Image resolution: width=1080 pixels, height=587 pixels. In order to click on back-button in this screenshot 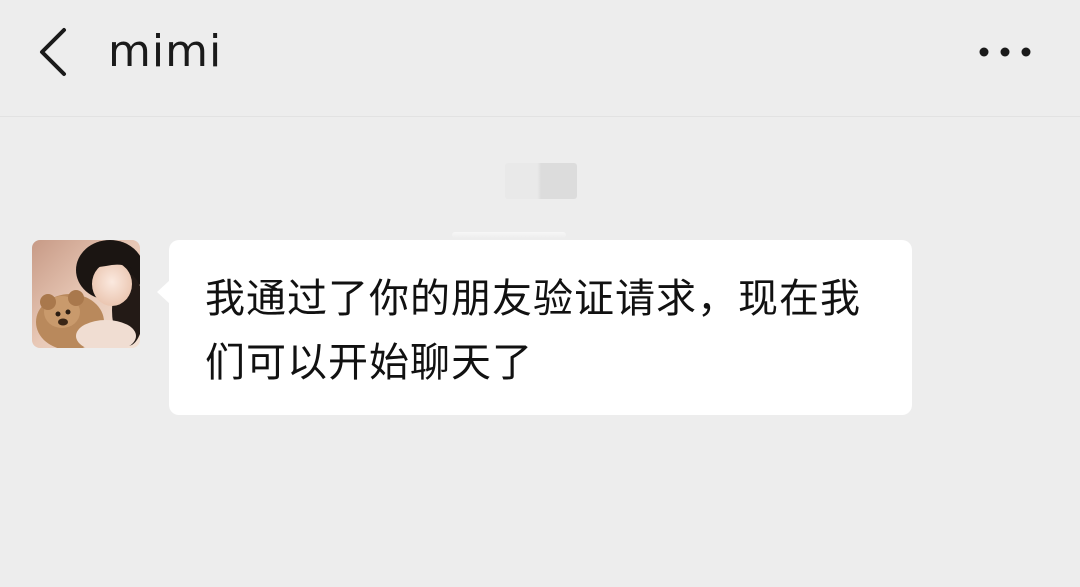, I will do `click(55, 52)`.